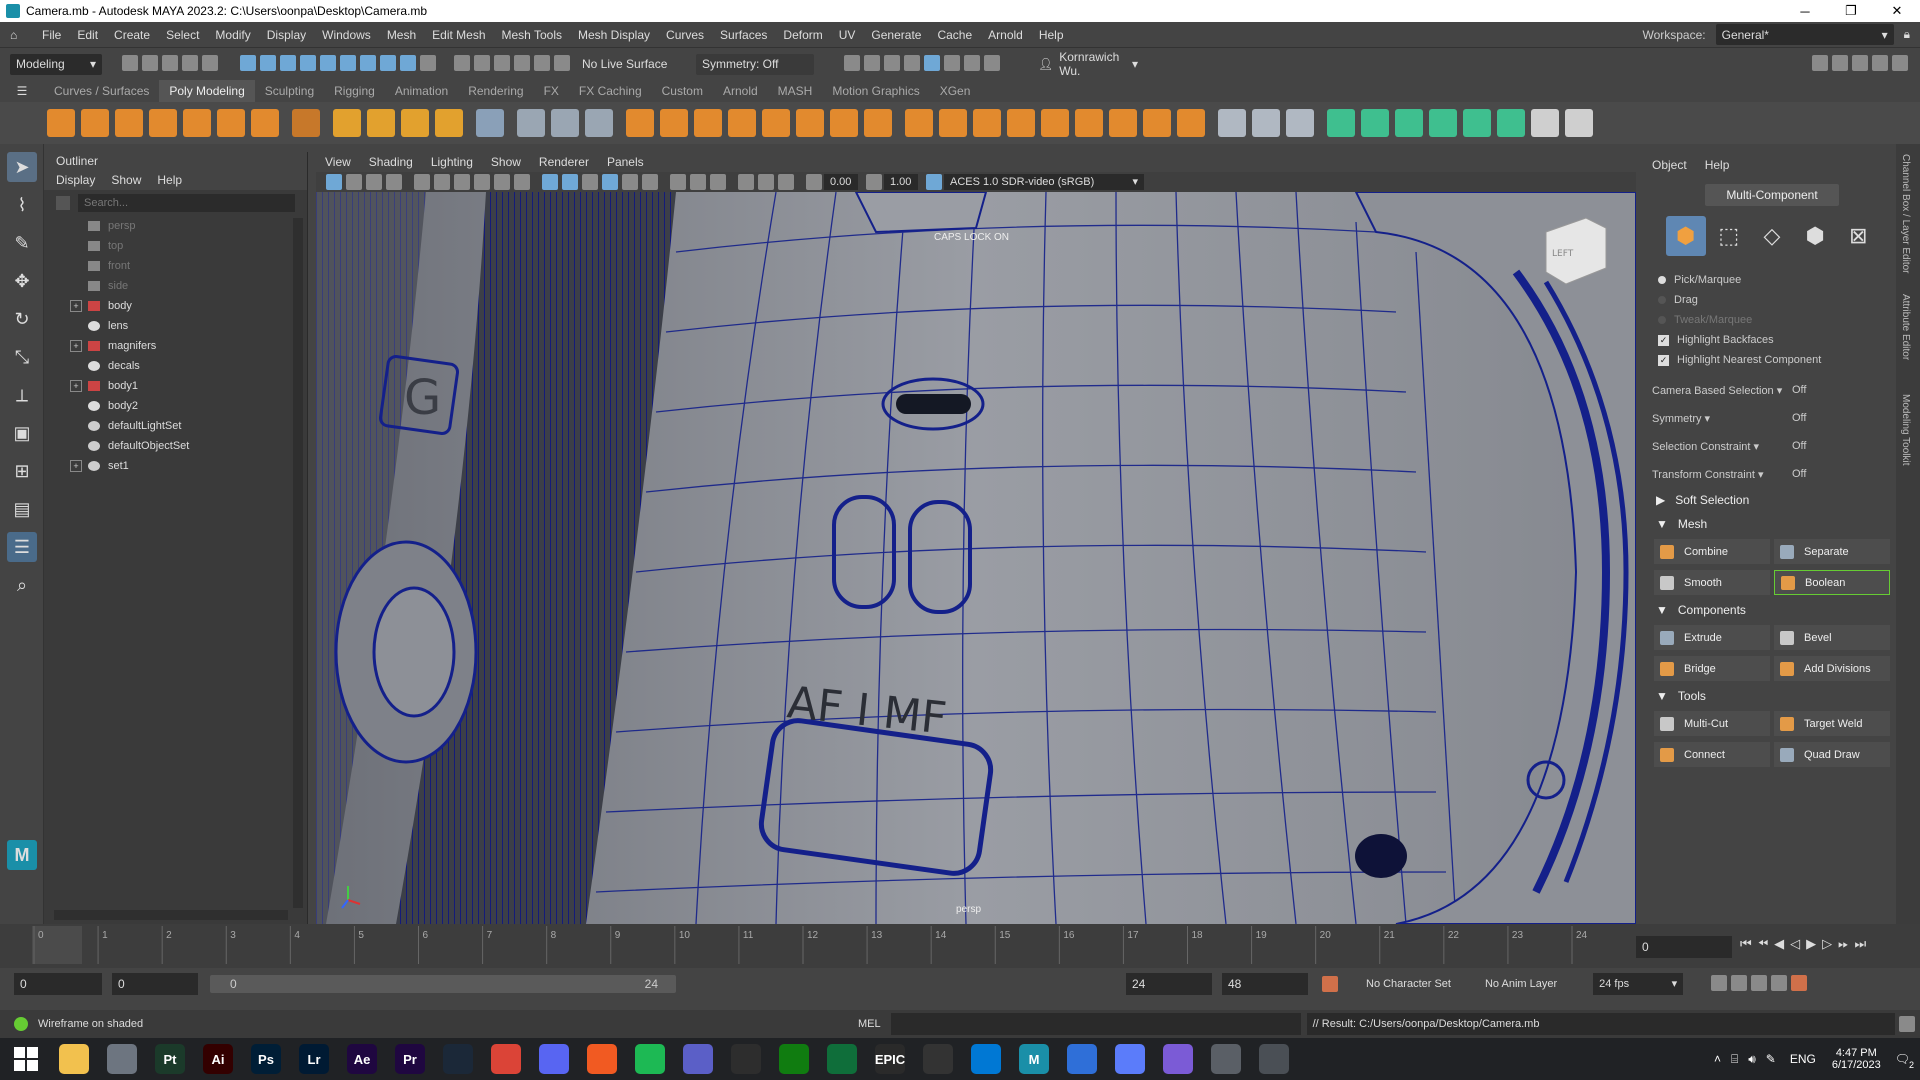 The image size is (1920, 1080). What do you see at coordinates (878, 123) in the screenshot?
I see `smooth-mesh-icon` at bounding box center [878, 123].